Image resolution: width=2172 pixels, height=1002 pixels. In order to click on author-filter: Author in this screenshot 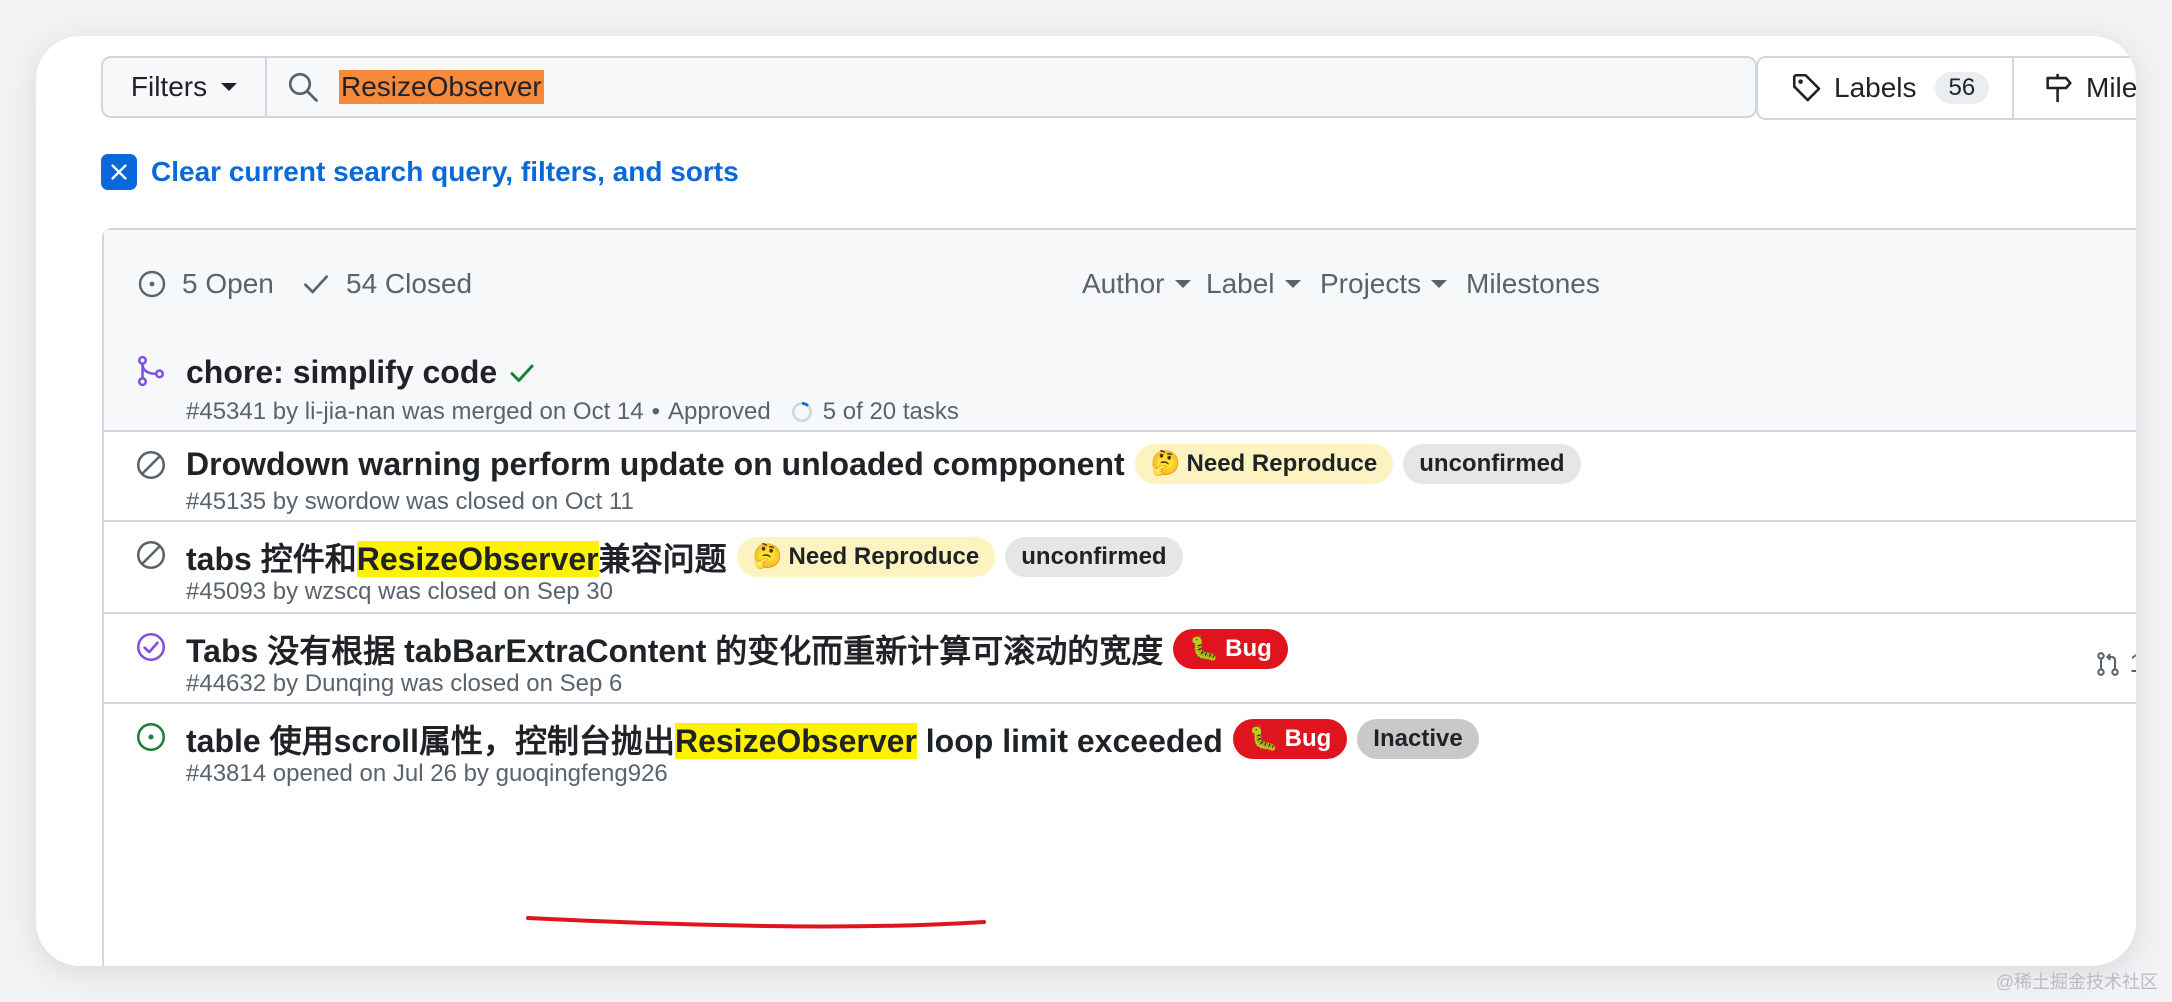, I will do `click(1136, 284)`.